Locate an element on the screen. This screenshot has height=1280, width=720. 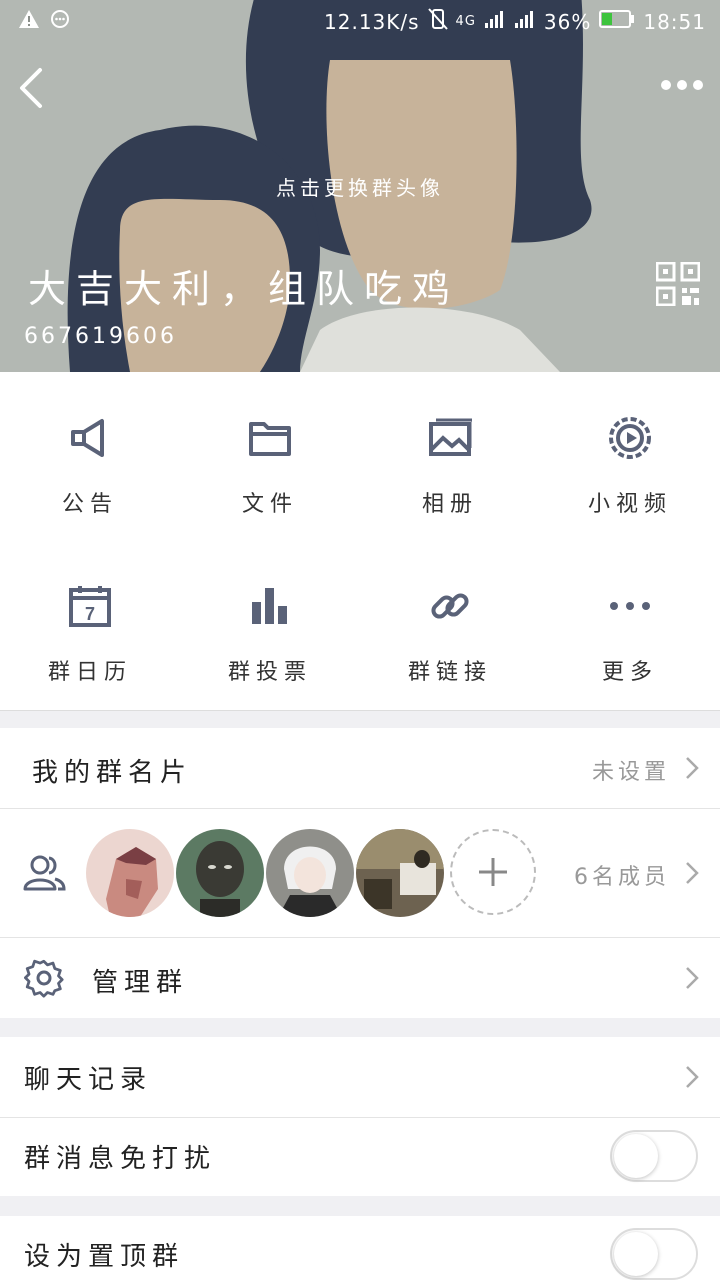
feature-album: 相册 is located at coordinates (450, 481).